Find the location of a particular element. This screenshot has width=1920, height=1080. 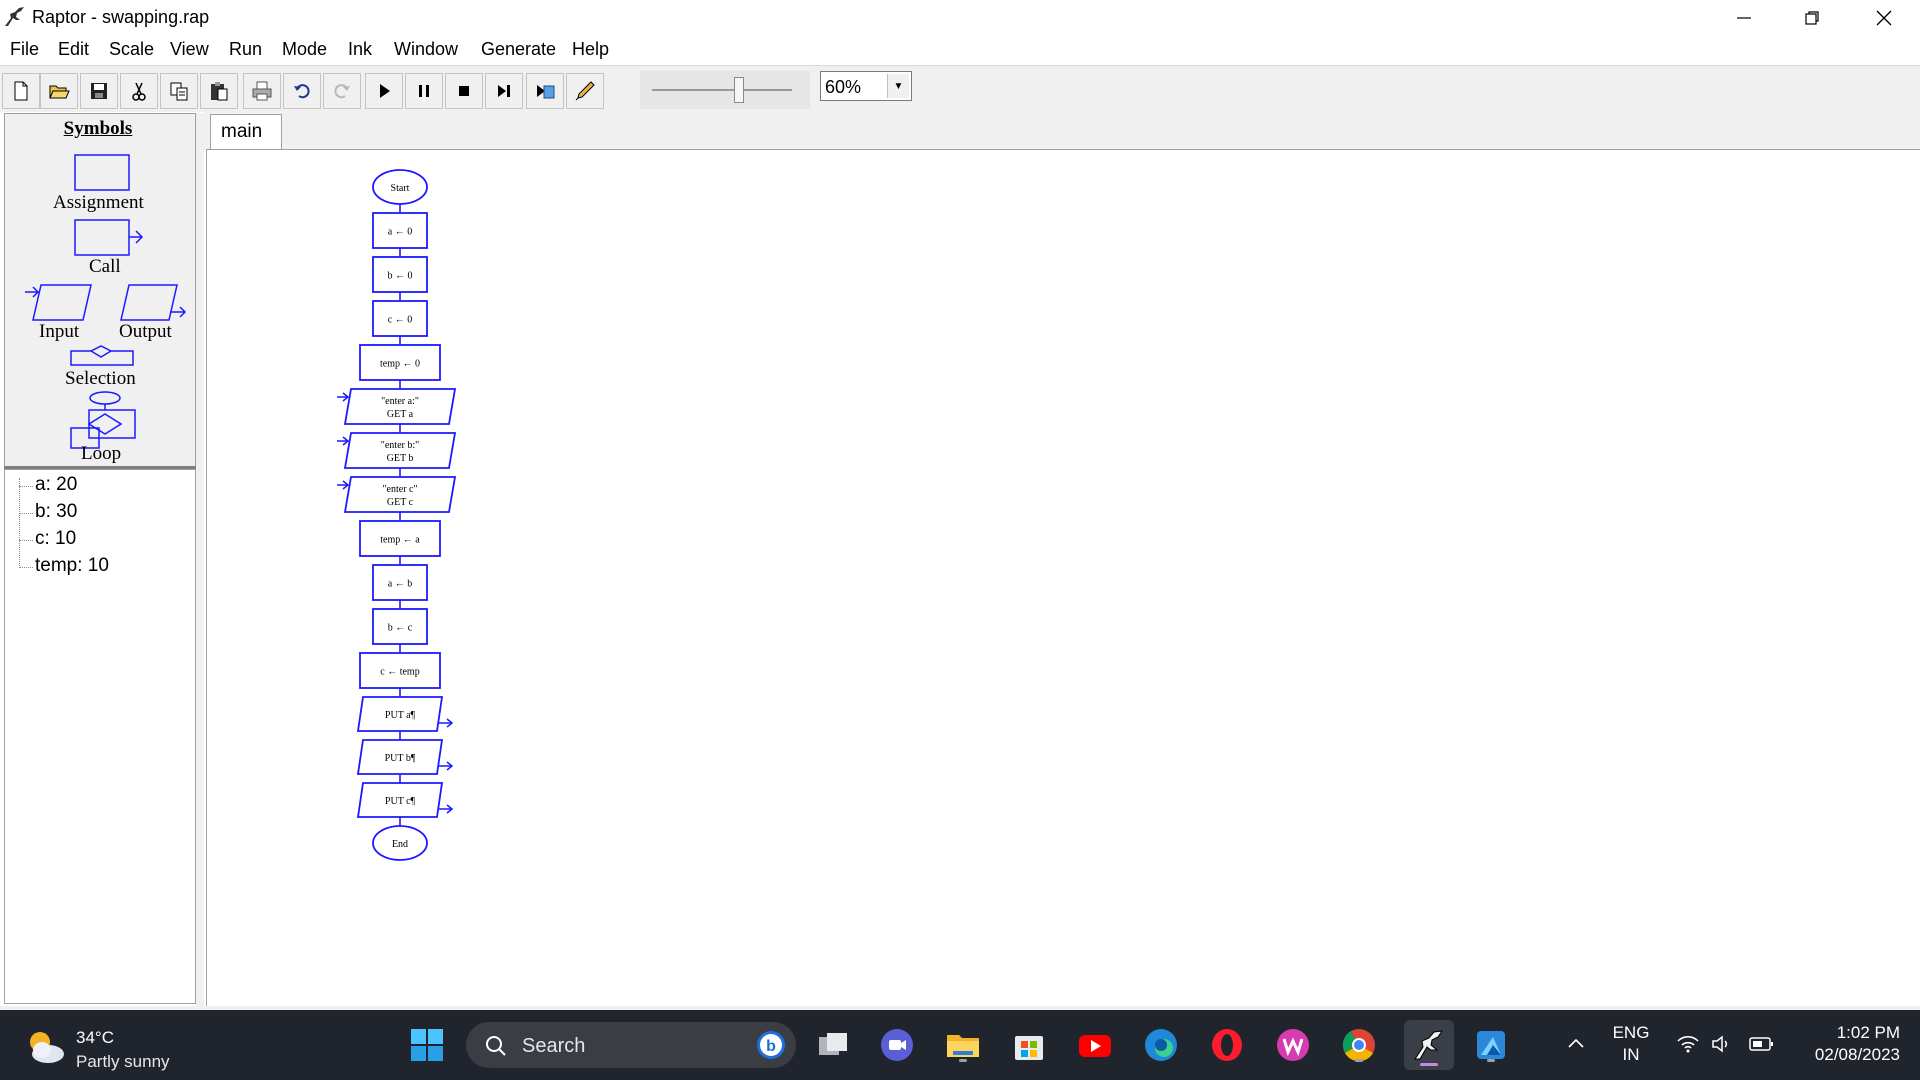

flowchart-assignment-node: c ← 0 is located at coordinates (400, 318).